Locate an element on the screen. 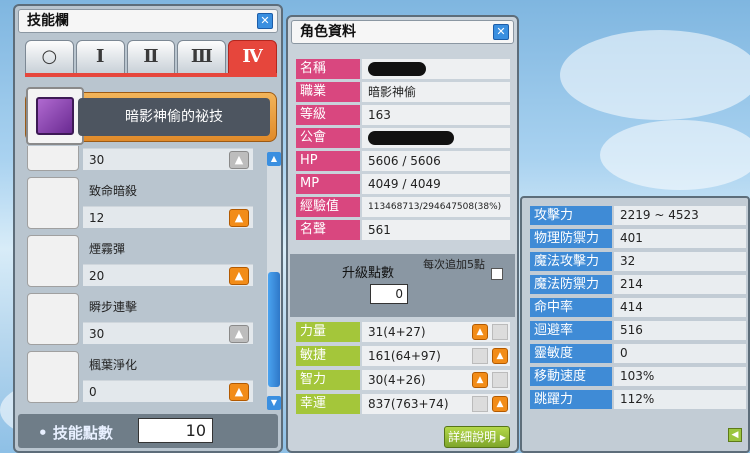  info-label: 名聲 is located at coordinates (328, 230).